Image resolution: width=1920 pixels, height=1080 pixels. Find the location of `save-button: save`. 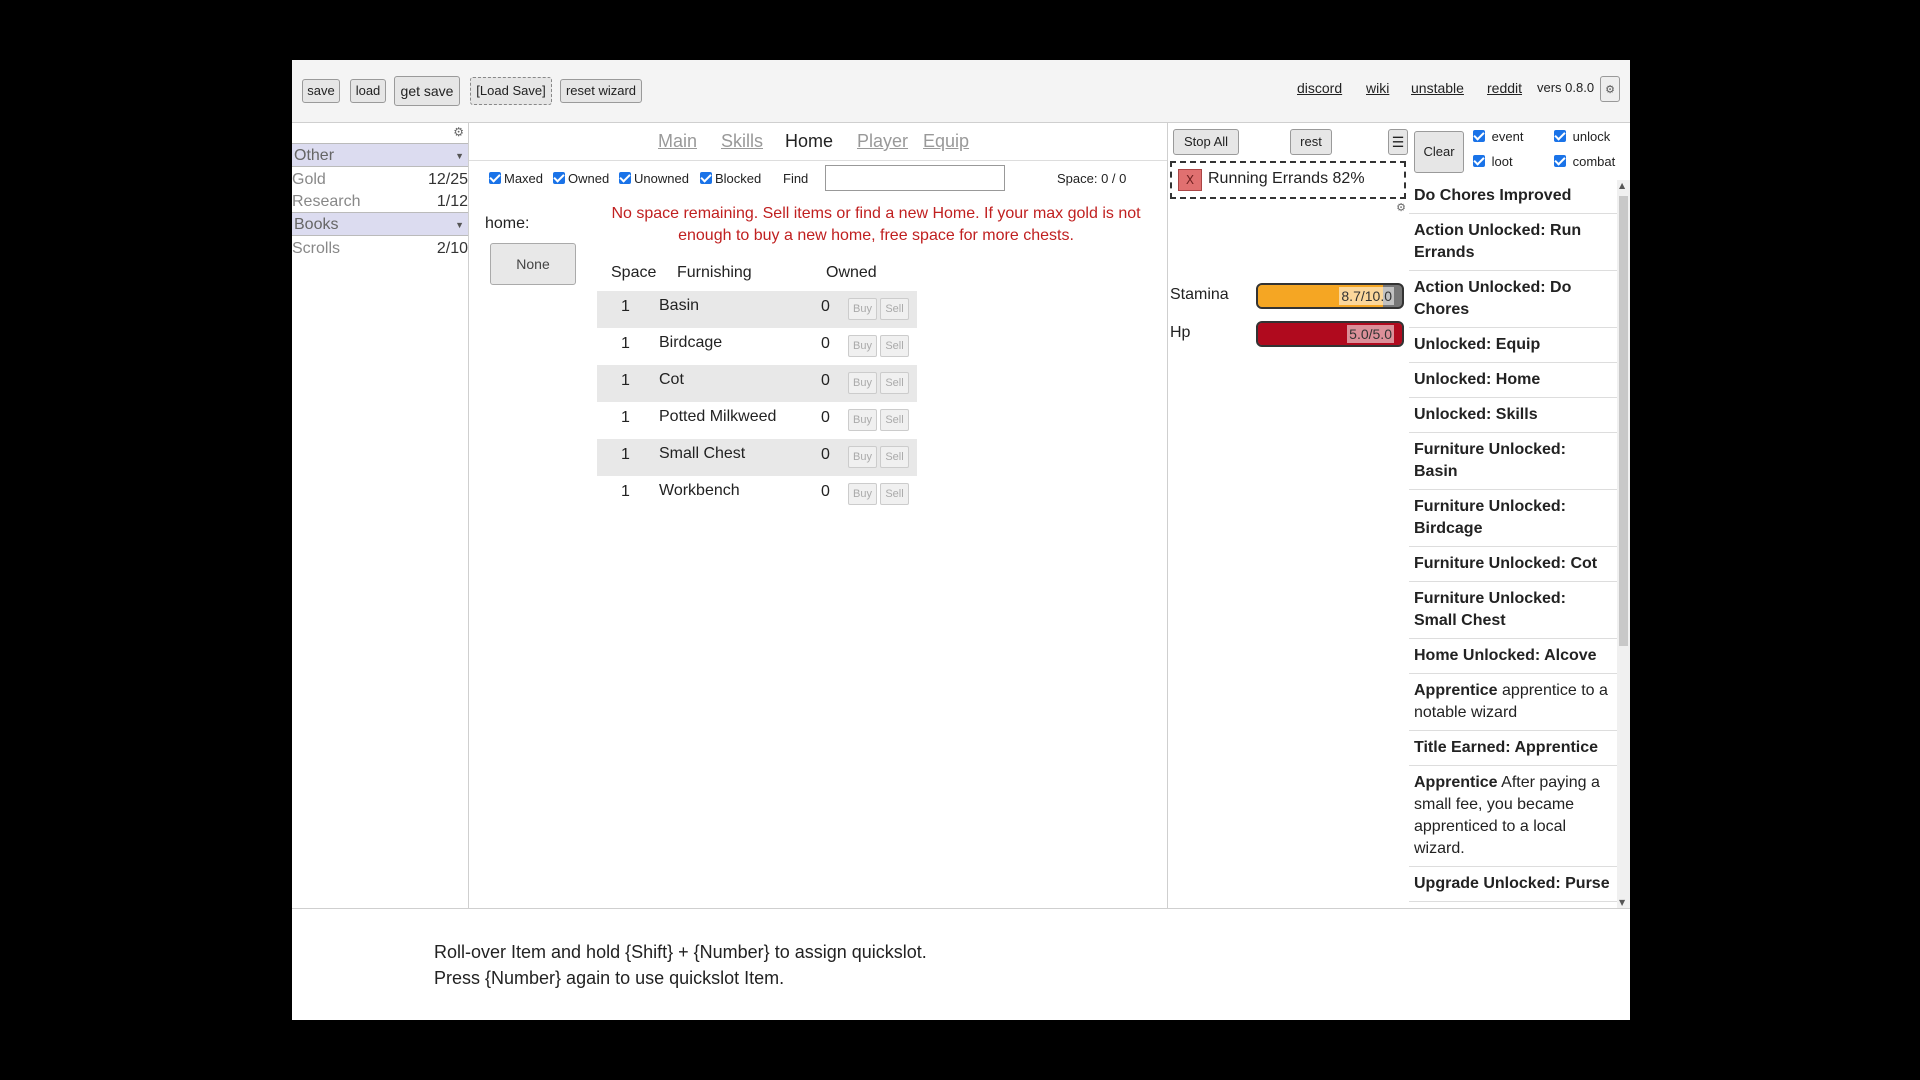

save-button: save is located at coordinates (321, 91).